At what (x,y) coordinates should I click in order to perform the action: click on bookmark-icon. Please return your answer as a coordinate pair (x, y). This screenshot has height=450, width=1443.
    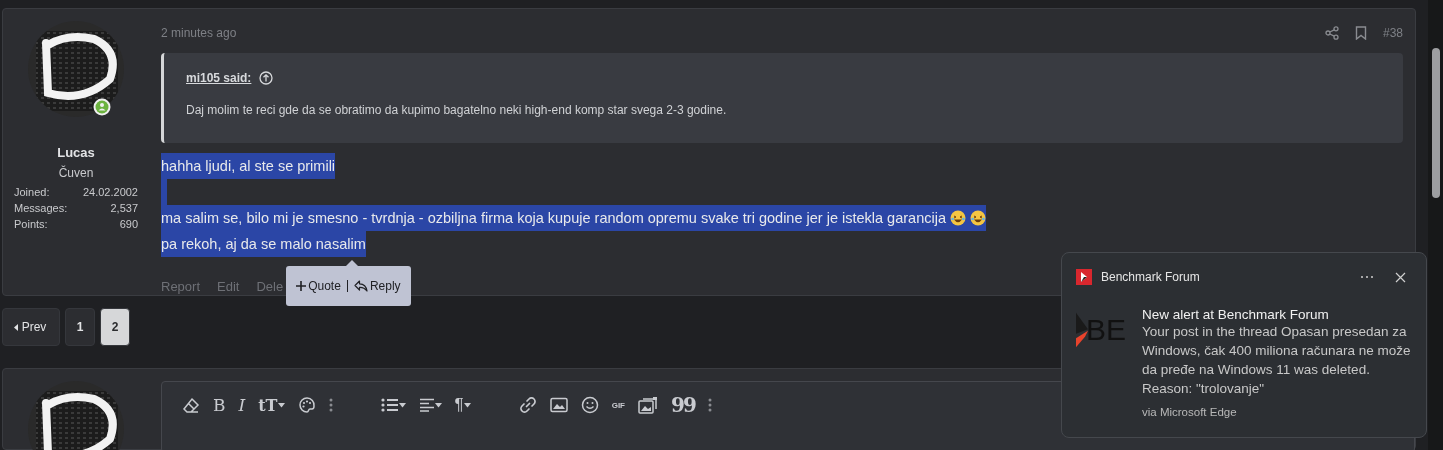
    Looking at the image, I should click on (1360, 33).